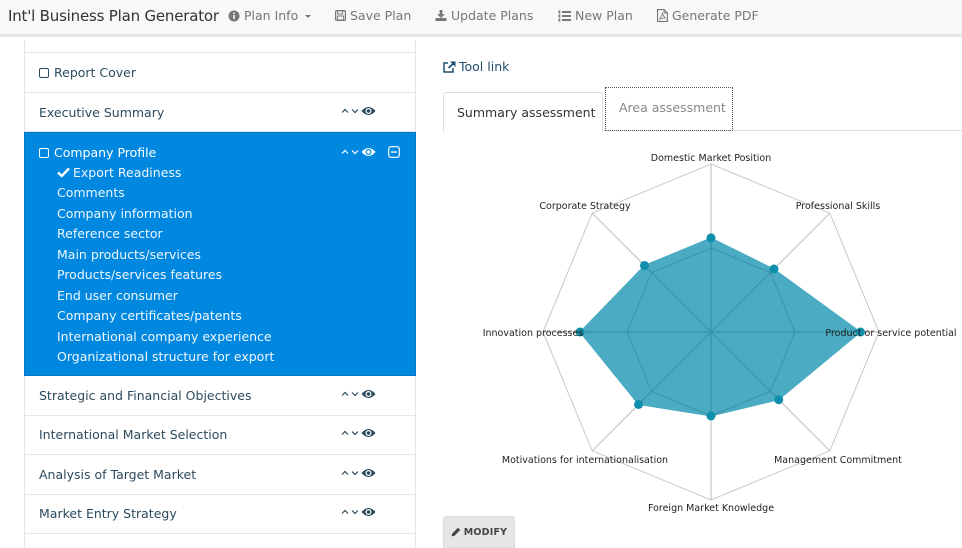  Describe the element at coordinates (145, 395) in the screenshot. I see `section-label: Strategic and Financial Objectives` at that location.